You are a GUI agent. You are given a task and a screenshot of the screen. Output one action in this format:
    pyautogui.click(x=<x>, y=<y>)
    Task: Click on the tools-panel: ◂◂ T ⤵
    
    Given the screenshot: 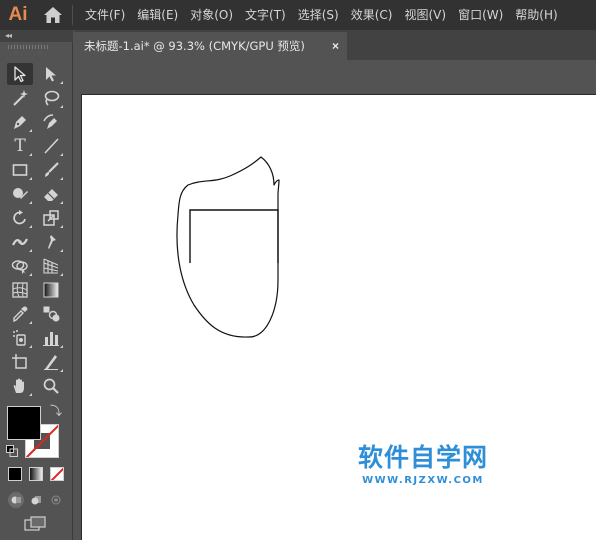 What is the action you would take?
    pyautogui.click(x=36, y=285)
    